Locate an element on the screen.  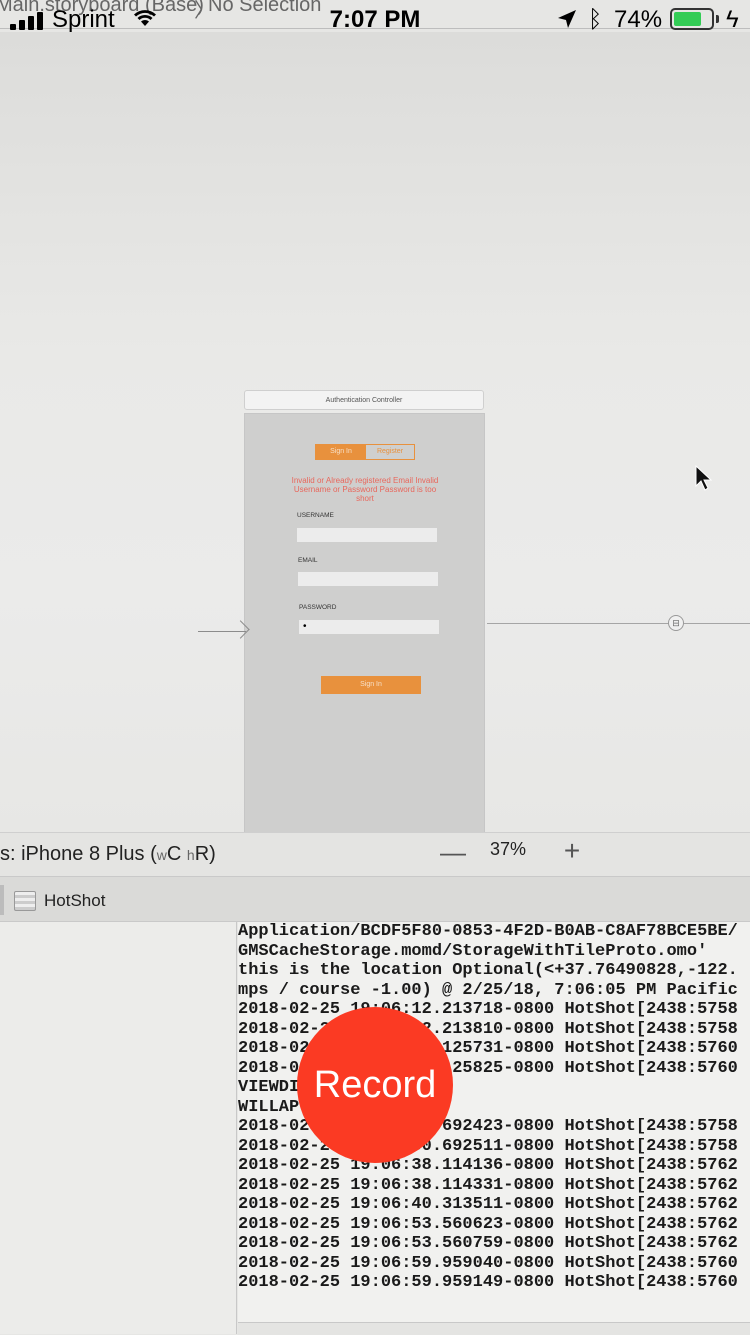
sign-in-button: Sign In is located at coordinates (371, 685).